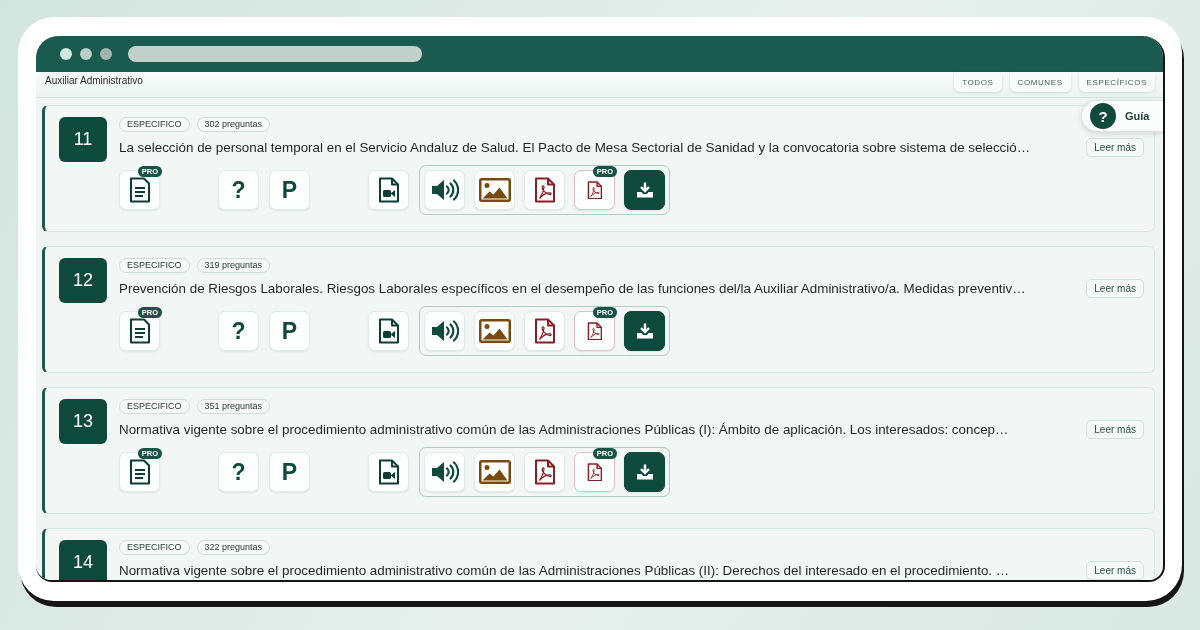 Image resolution: width=1200 pixels, height=630 pixels. What do you see at coordinates (83, 139) in the screenshot?
I see `topic-number: 11` at bounding box center [83, 139].